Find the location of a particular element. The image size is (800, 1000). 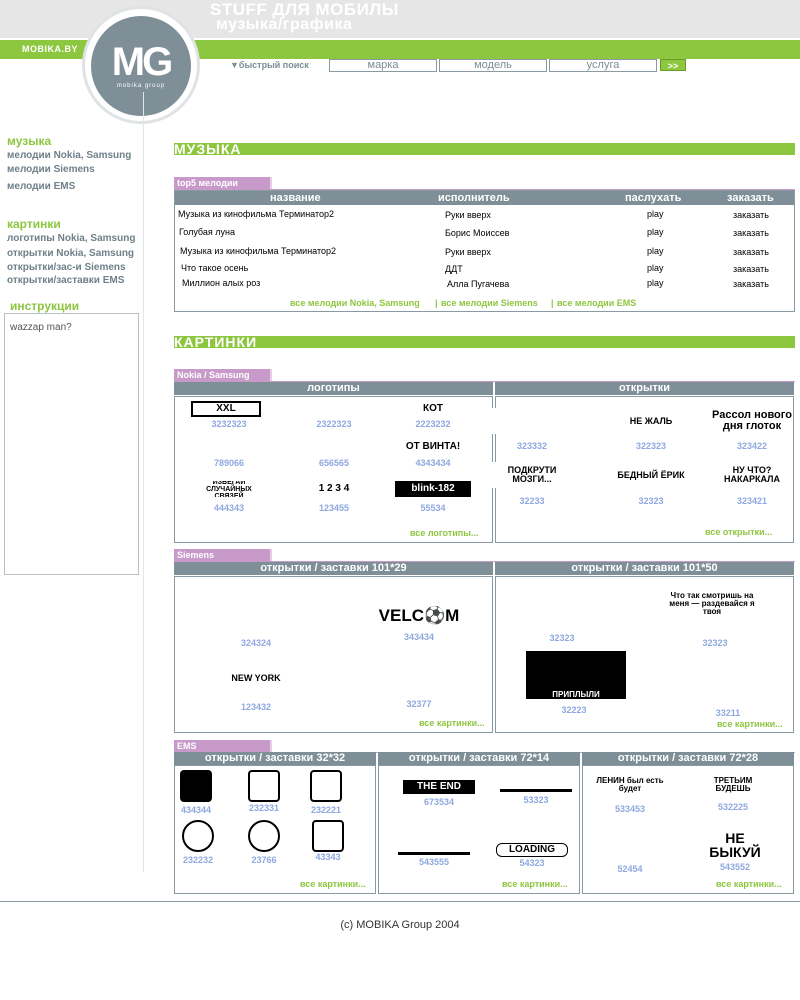

link-all-siemens-melodies: все мелодии Siemens is located at coordinates (489, 303).